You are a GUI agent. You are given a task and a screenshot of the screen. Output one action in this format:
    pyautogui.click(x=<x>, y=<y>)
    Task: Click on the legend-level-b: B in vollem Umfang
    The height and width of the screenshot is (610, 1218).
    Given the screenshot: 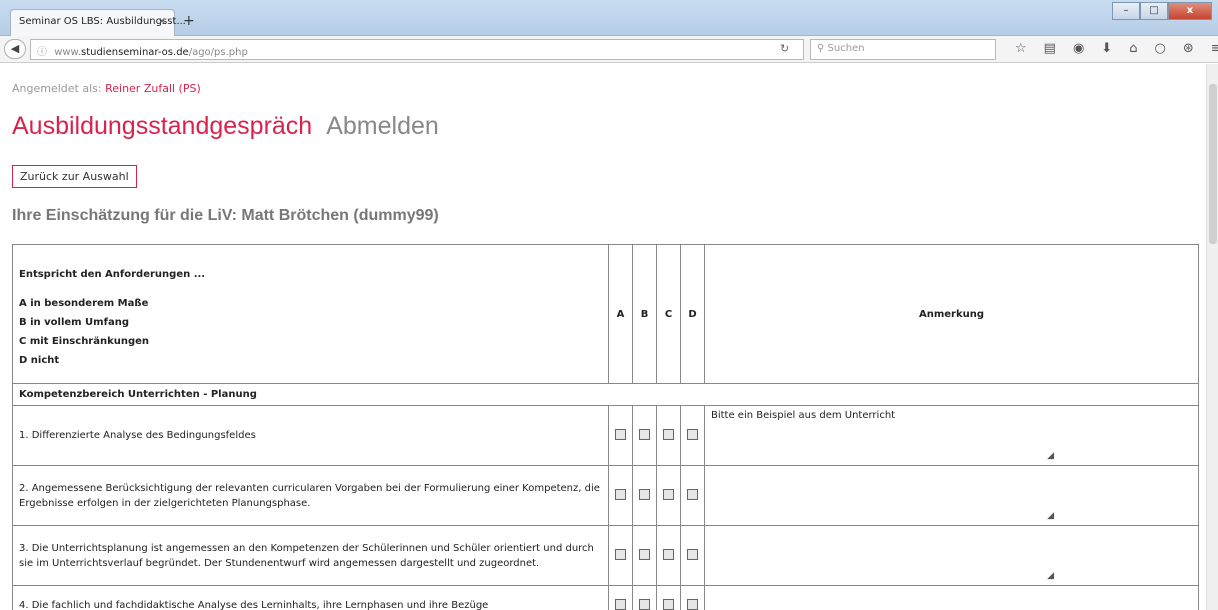 What is the action you would take?
    pyautogui.click(x=74, y=322)
    